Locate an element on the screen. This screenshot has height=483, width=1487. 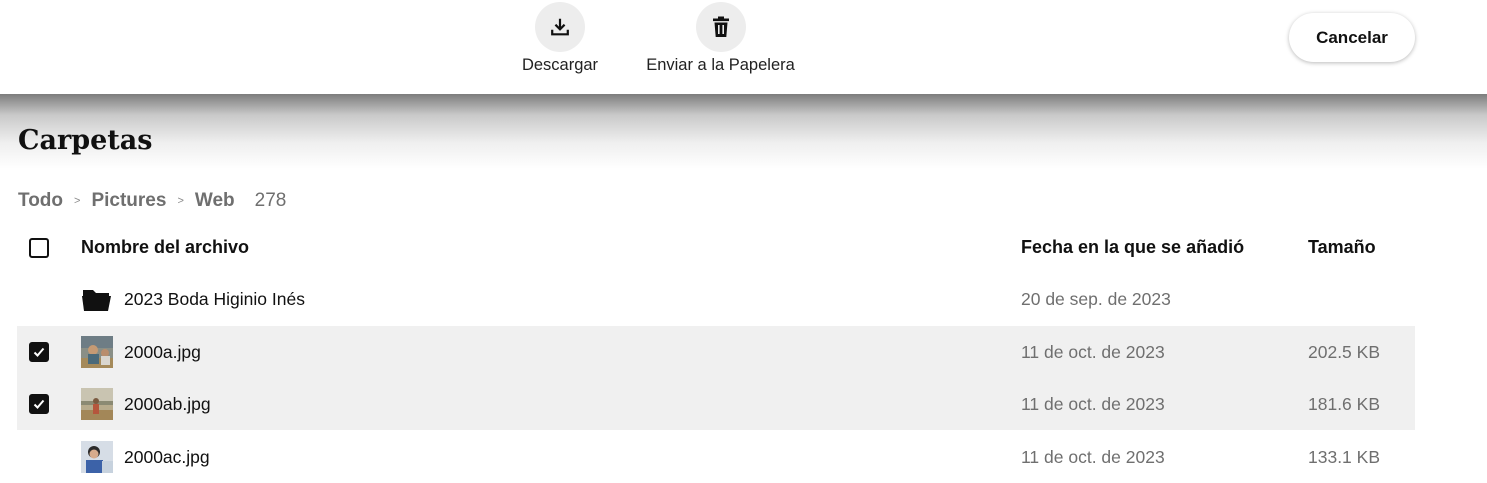
folder-icon is located at coordinates (96, 300).